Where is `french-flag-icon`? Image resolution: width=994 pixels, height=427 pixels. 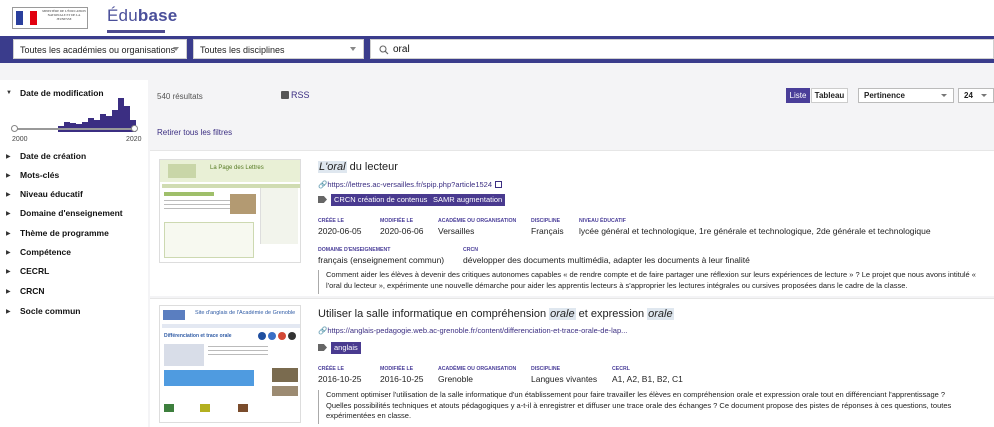 french-flag-icon is located at coordinates (27, 18).